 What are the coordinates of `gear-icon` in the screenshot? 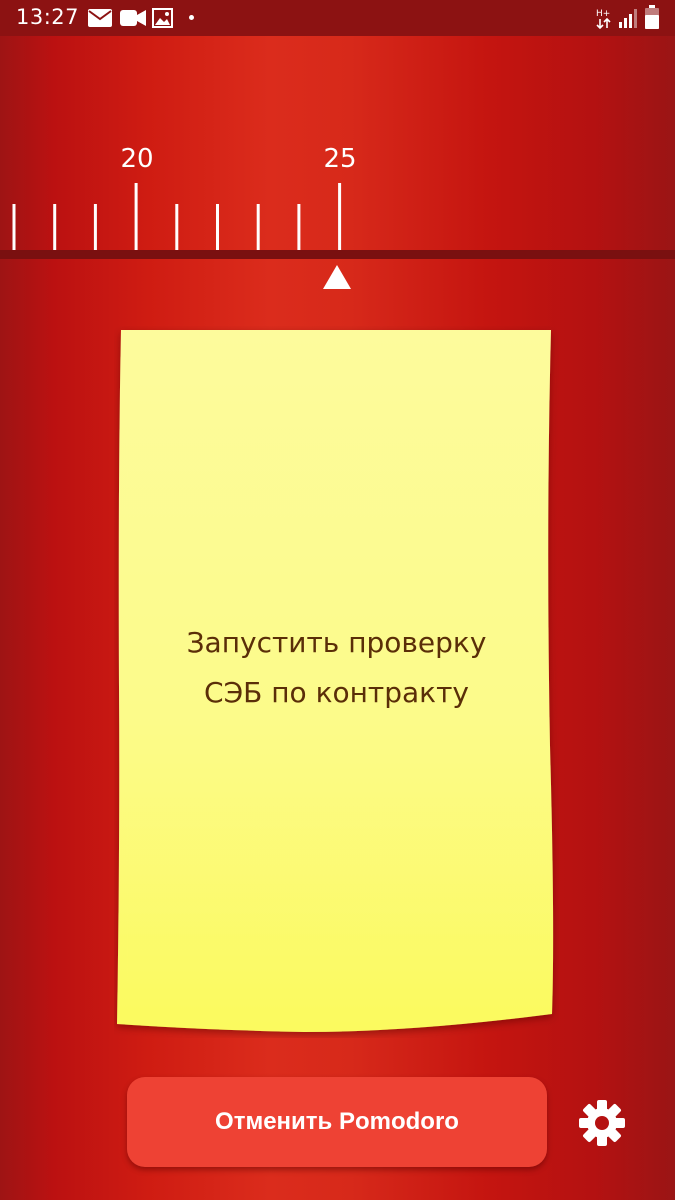 It's located at (602, 1123).